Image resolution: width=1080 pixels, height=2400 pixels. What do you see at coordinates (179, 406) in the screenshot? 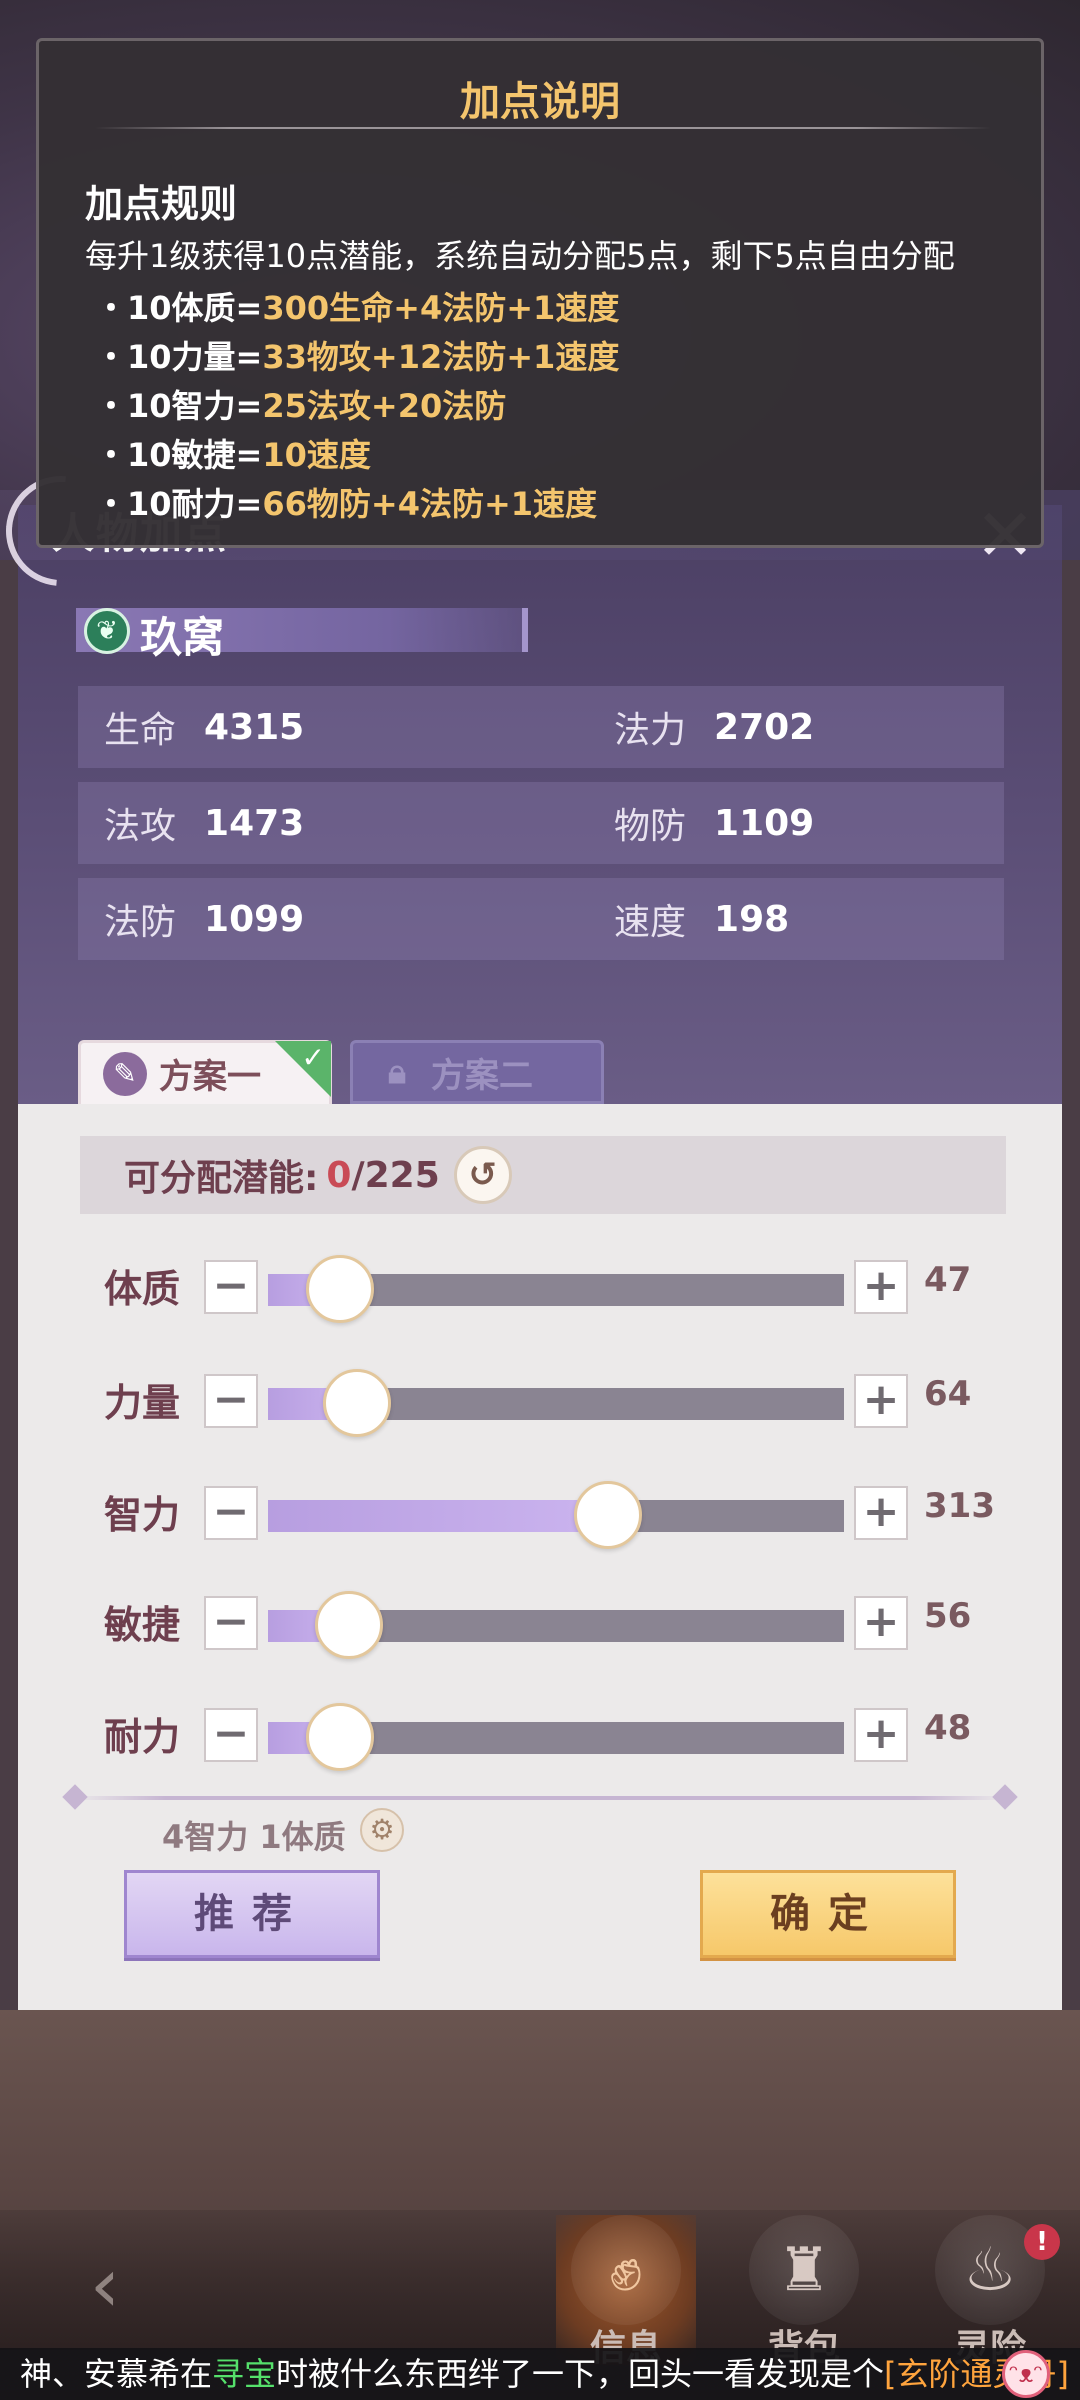
I see `rule-prefix: ・10智力=` at bounding box center [179, 406].